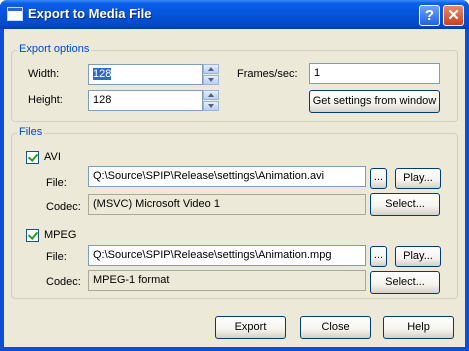  Describe the element at coordinates (52, 157) in the screenshot. I see `avi-checkbox-label: AVI` at that location.